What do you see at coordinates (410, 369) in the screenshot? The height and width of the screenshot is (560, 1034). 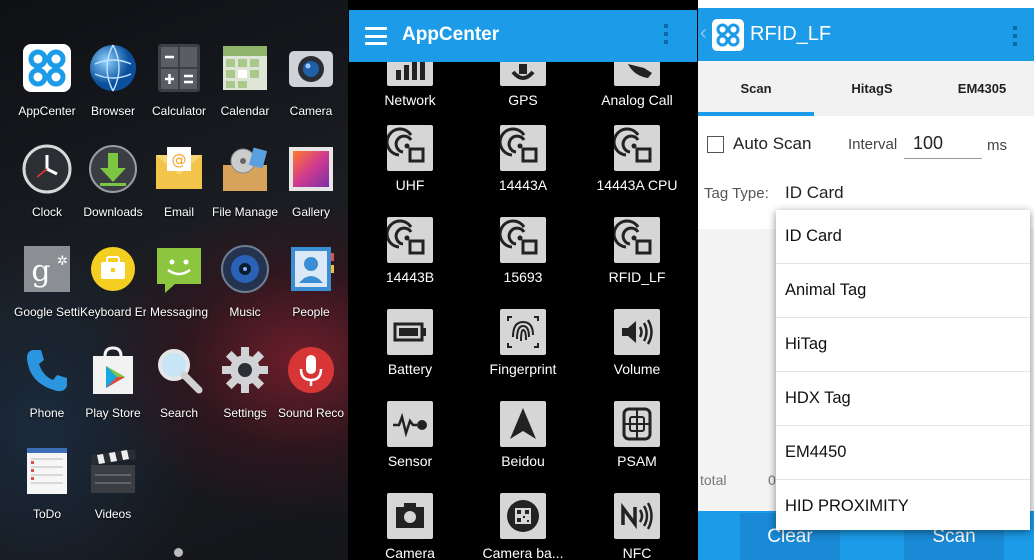 I see `tile-label: Battery` at bounding box center [410, 369].